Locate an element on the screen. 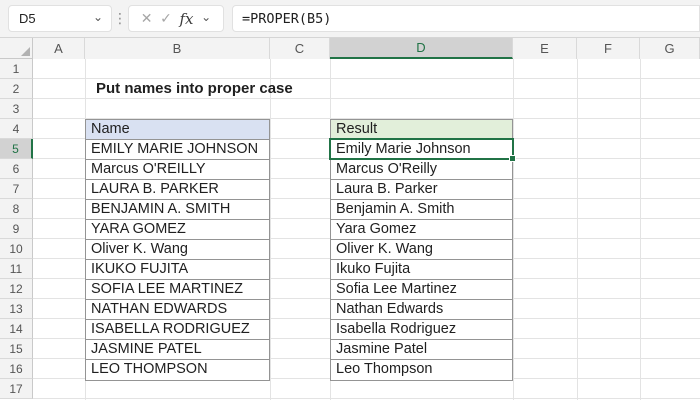 The width and height of the screenshot is (700, 400). row-header-10: 10 is located at coordinates (16, 249).